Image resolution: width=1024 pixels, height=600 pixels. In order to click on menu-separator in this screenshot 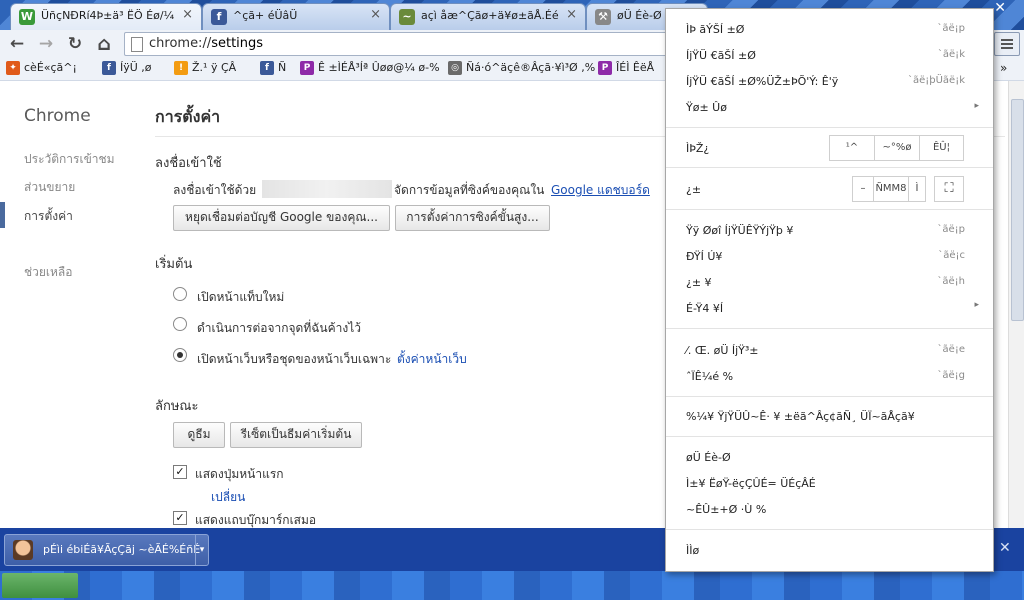, I will do `click(829, 209)`.